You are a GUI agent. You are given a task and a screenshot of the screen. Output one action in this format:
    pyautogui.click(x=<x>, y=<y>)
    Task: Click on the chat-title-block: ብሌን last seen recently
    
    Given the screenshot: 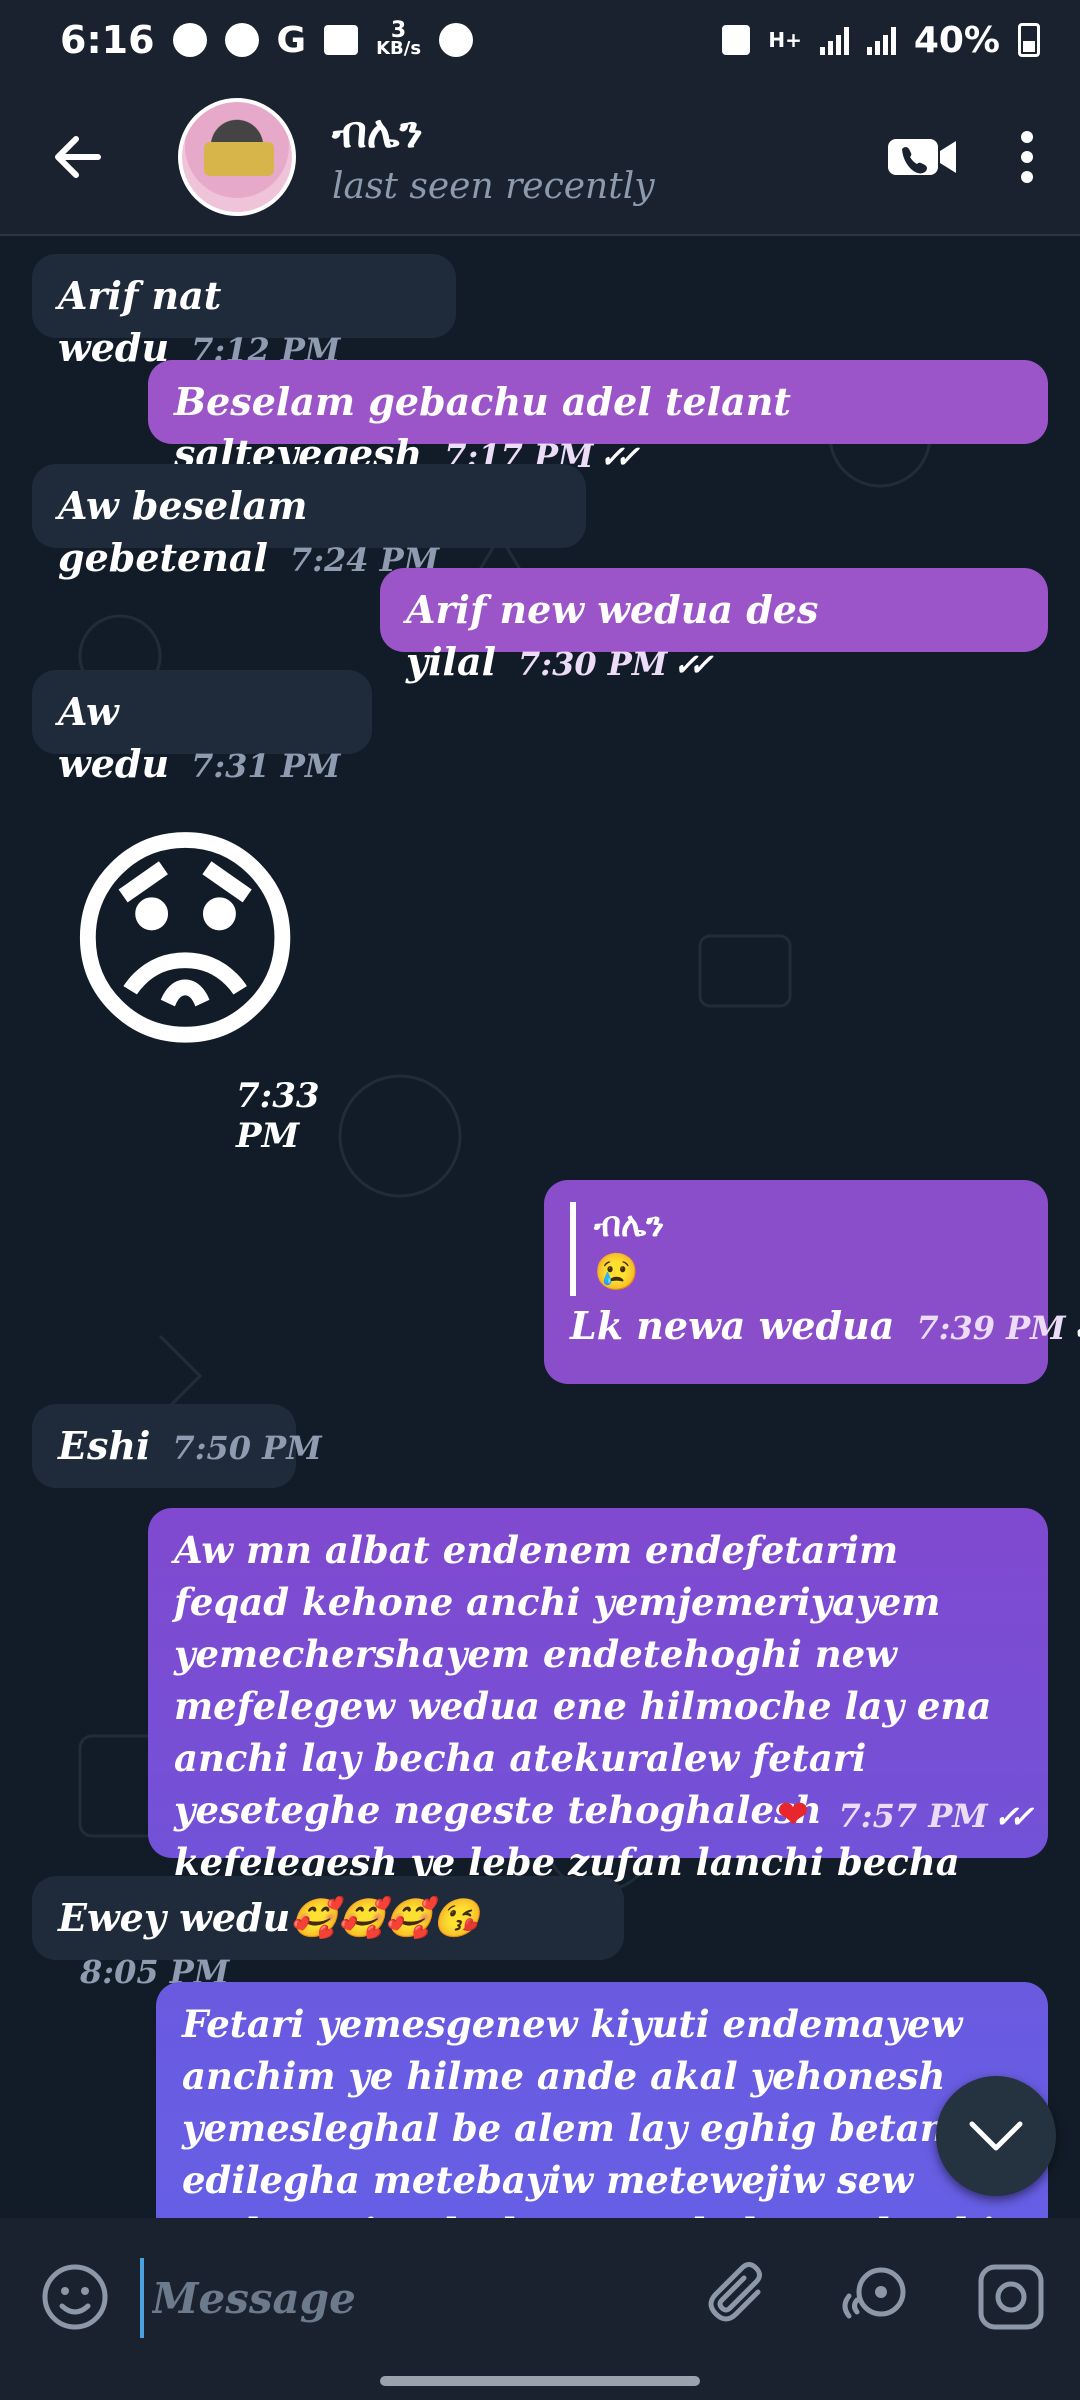 What is the action you would take?
    pyautogui.click(x=597, y=157)
    